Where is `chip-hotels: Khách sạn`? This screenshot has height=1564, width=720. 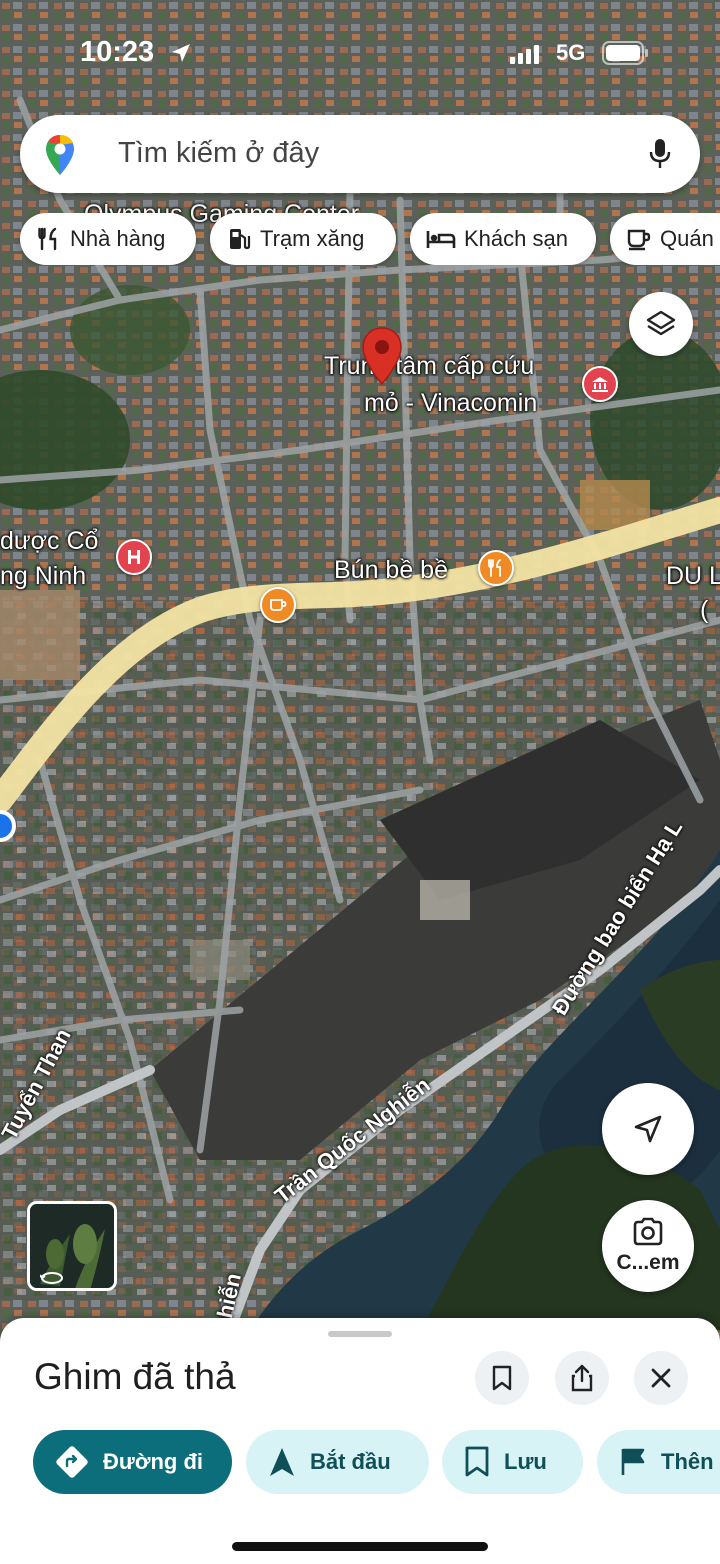 chip-hotels: Khách sạn is located at coordinates (503, 239).